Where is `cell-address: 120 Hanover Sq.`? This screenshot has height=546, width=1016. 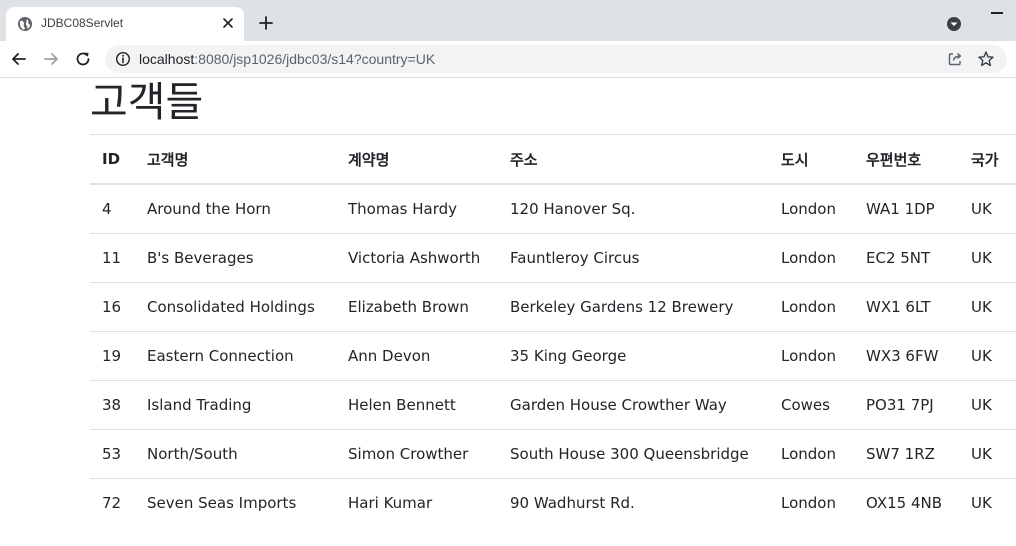 cell-address: 120 Hanover Sq. is located at coordinates (633, 208).